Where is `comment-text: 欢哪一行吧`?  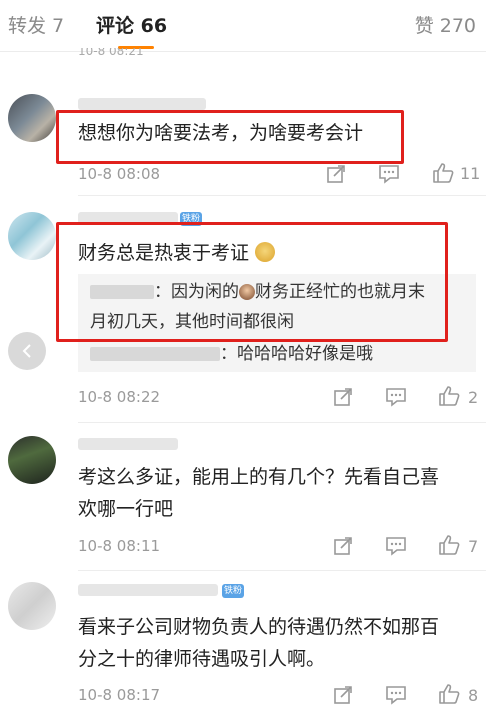
comment-text: 欢哪一行吧 is located at coordinates (126, 509).